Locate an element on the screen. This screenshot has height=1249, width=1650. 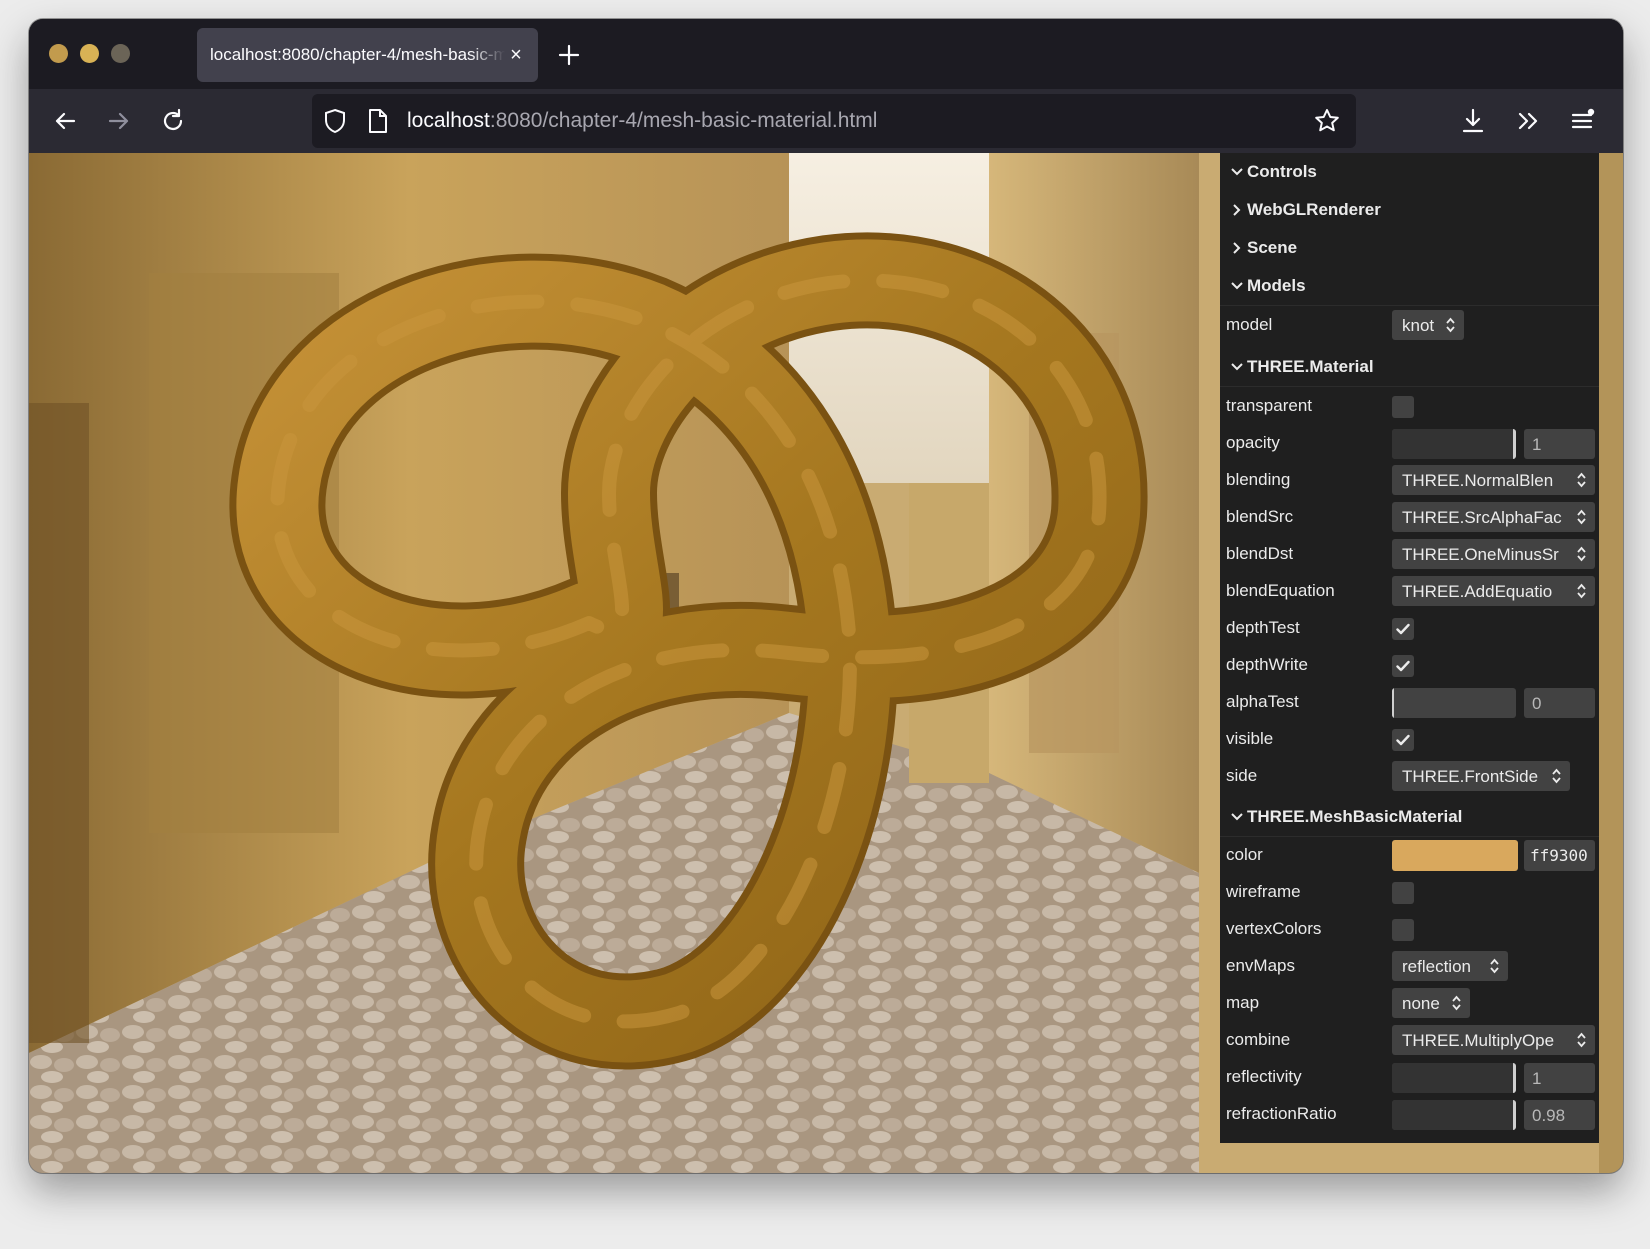
opacity-slider is located at coordinates (1454, 444).